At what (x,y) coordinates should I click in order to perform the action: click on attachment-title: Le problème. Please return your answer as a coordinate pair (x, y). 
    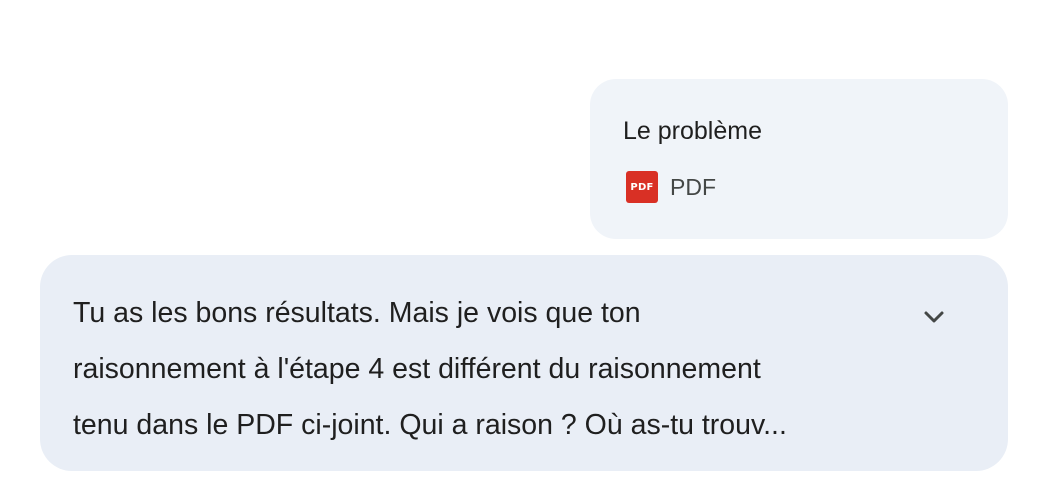
    Looking at the image, I should click on (692, 131).